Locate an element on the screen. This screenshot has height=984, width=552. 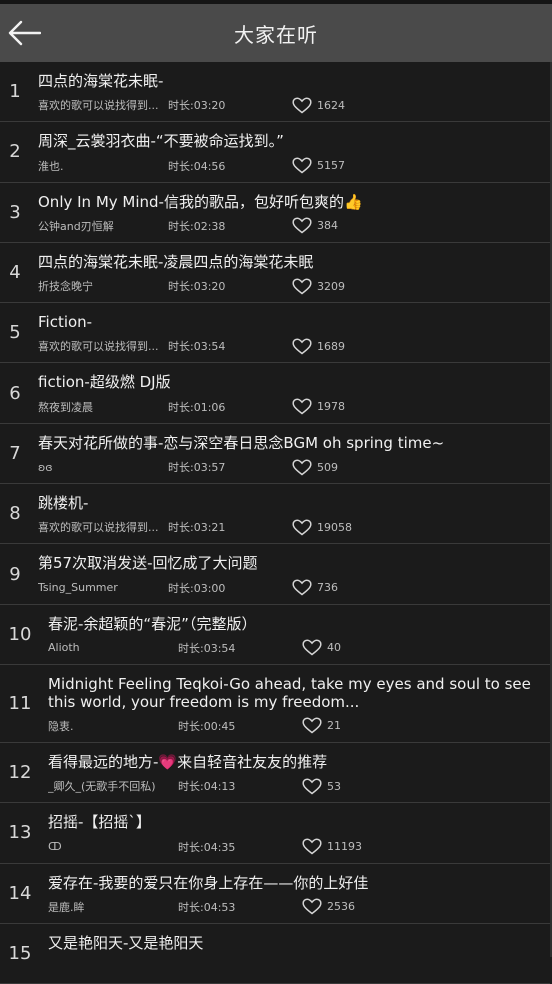
rank-number: 9 is located at coordinates (15, 574).